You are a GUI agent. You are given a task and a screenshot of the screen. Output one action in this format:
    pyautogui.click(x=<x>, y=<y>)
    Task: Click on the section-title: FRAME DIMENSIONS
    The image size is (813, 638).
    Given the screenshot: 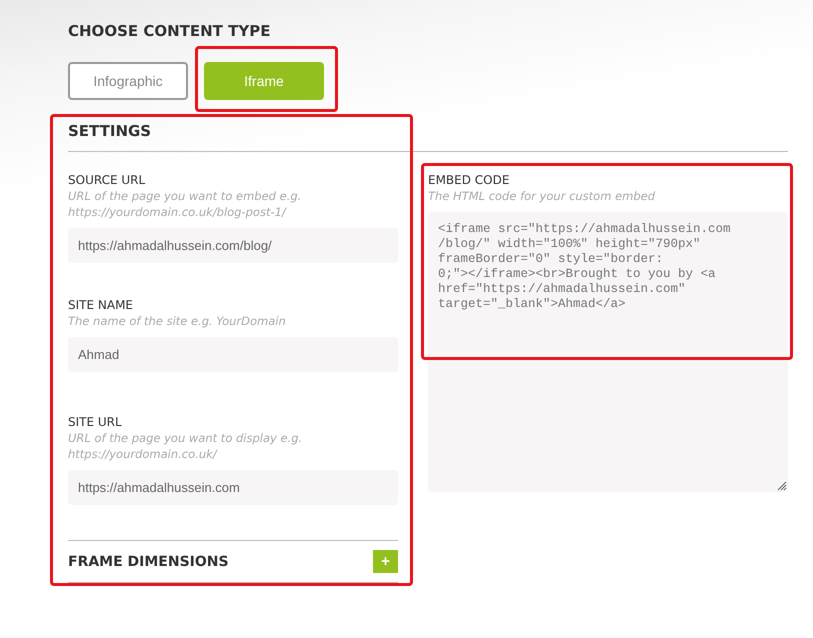 What is the action you would take?
    pyautogui.click(x=148, y=562)
    